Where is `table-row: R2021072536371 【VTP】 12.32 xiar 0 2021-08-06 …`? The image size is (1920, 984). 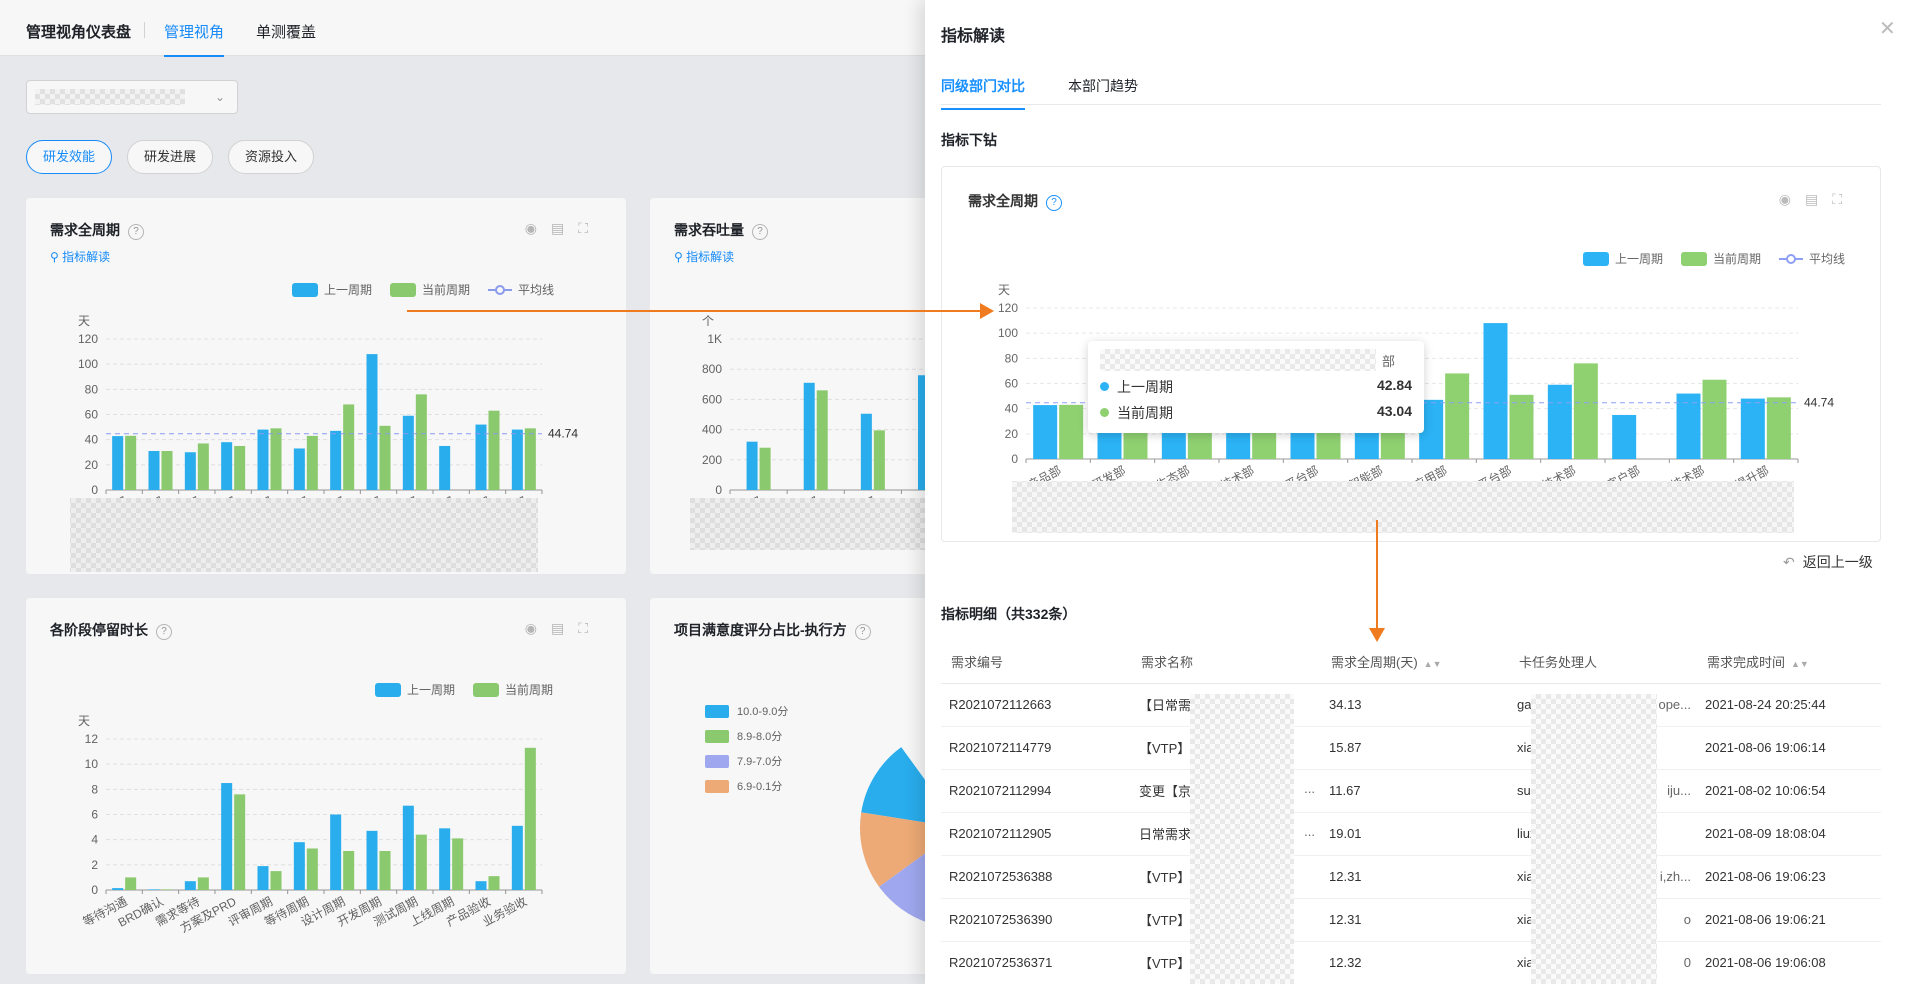
table-row: R2021072536371 【VTP】 12.32 xiar 0 2021-08-06 … is located at coordinates (1411, 962).